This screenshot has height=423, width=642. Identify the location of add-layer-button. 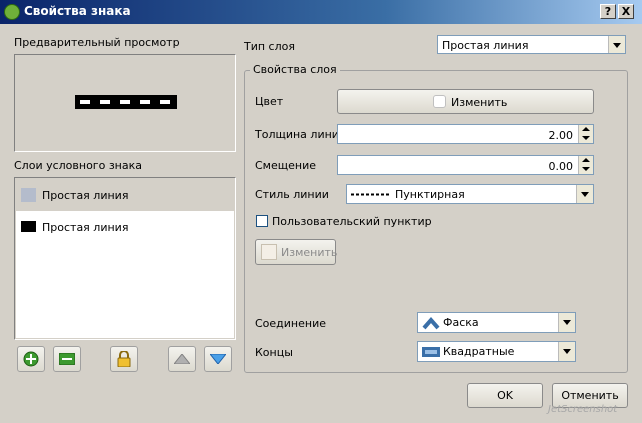
(31, 359).